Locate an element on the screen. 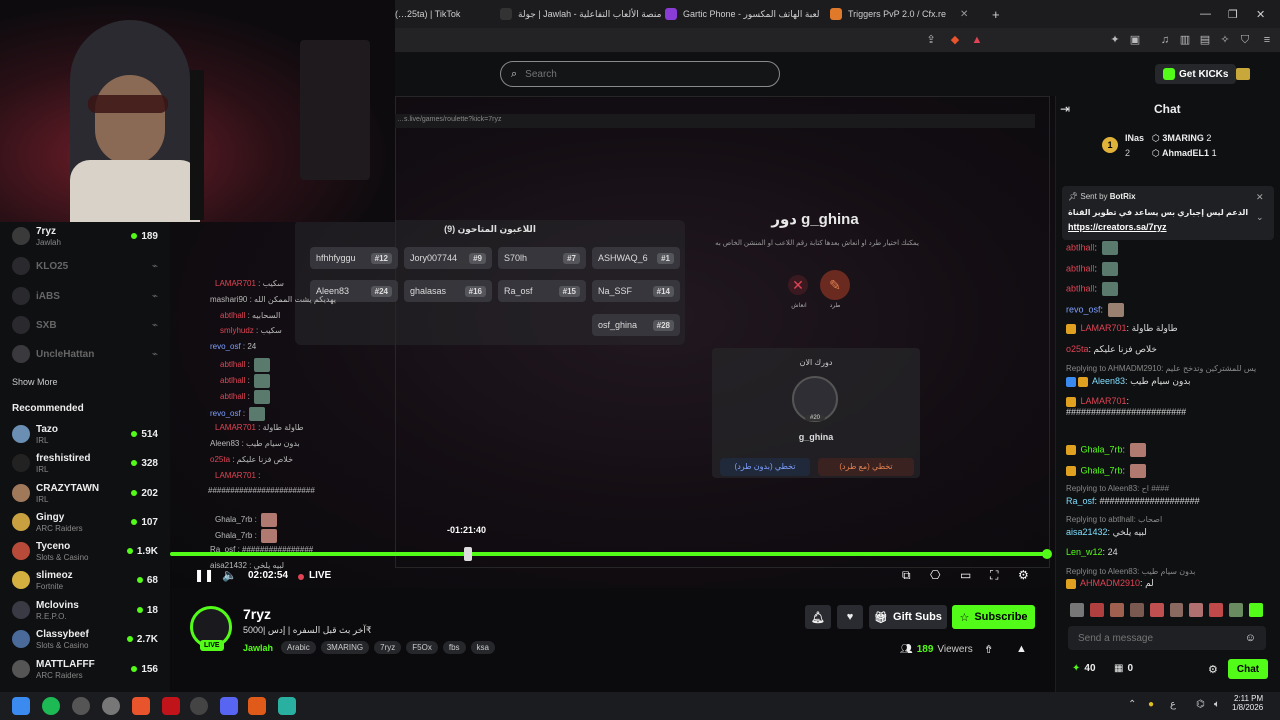  chat-reply-context: Replying to abtlhall: اصحاب is located at coordinates (1114, 519).